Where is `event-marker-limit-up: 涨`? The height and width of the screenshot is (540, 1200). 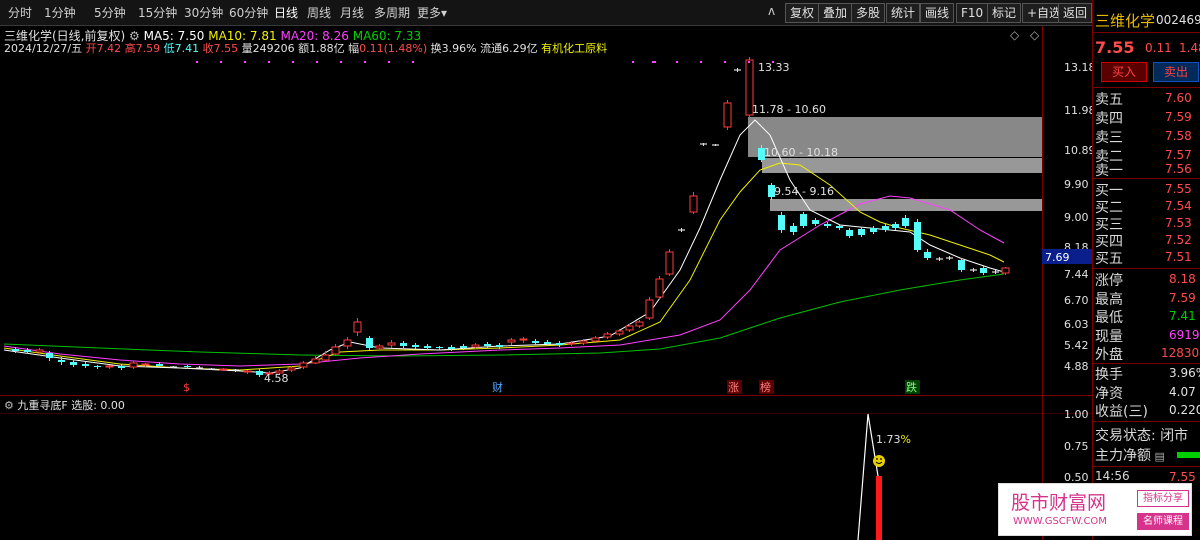
event-marker-limit-up: 涨 is located at coordinates (733, 387).